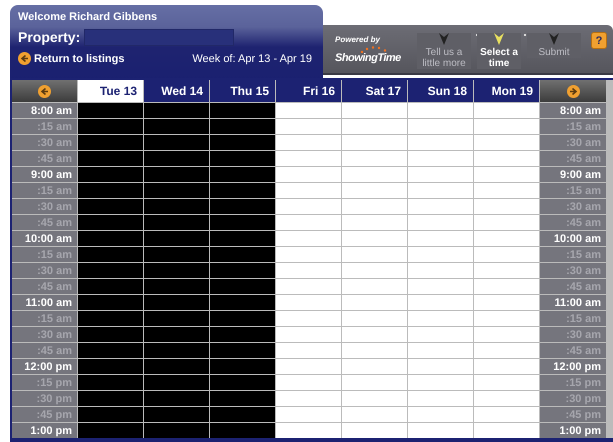 The width and height of the screenshot is (613, 442). I want to click on day-header: Sun 18, so click(440, 91).